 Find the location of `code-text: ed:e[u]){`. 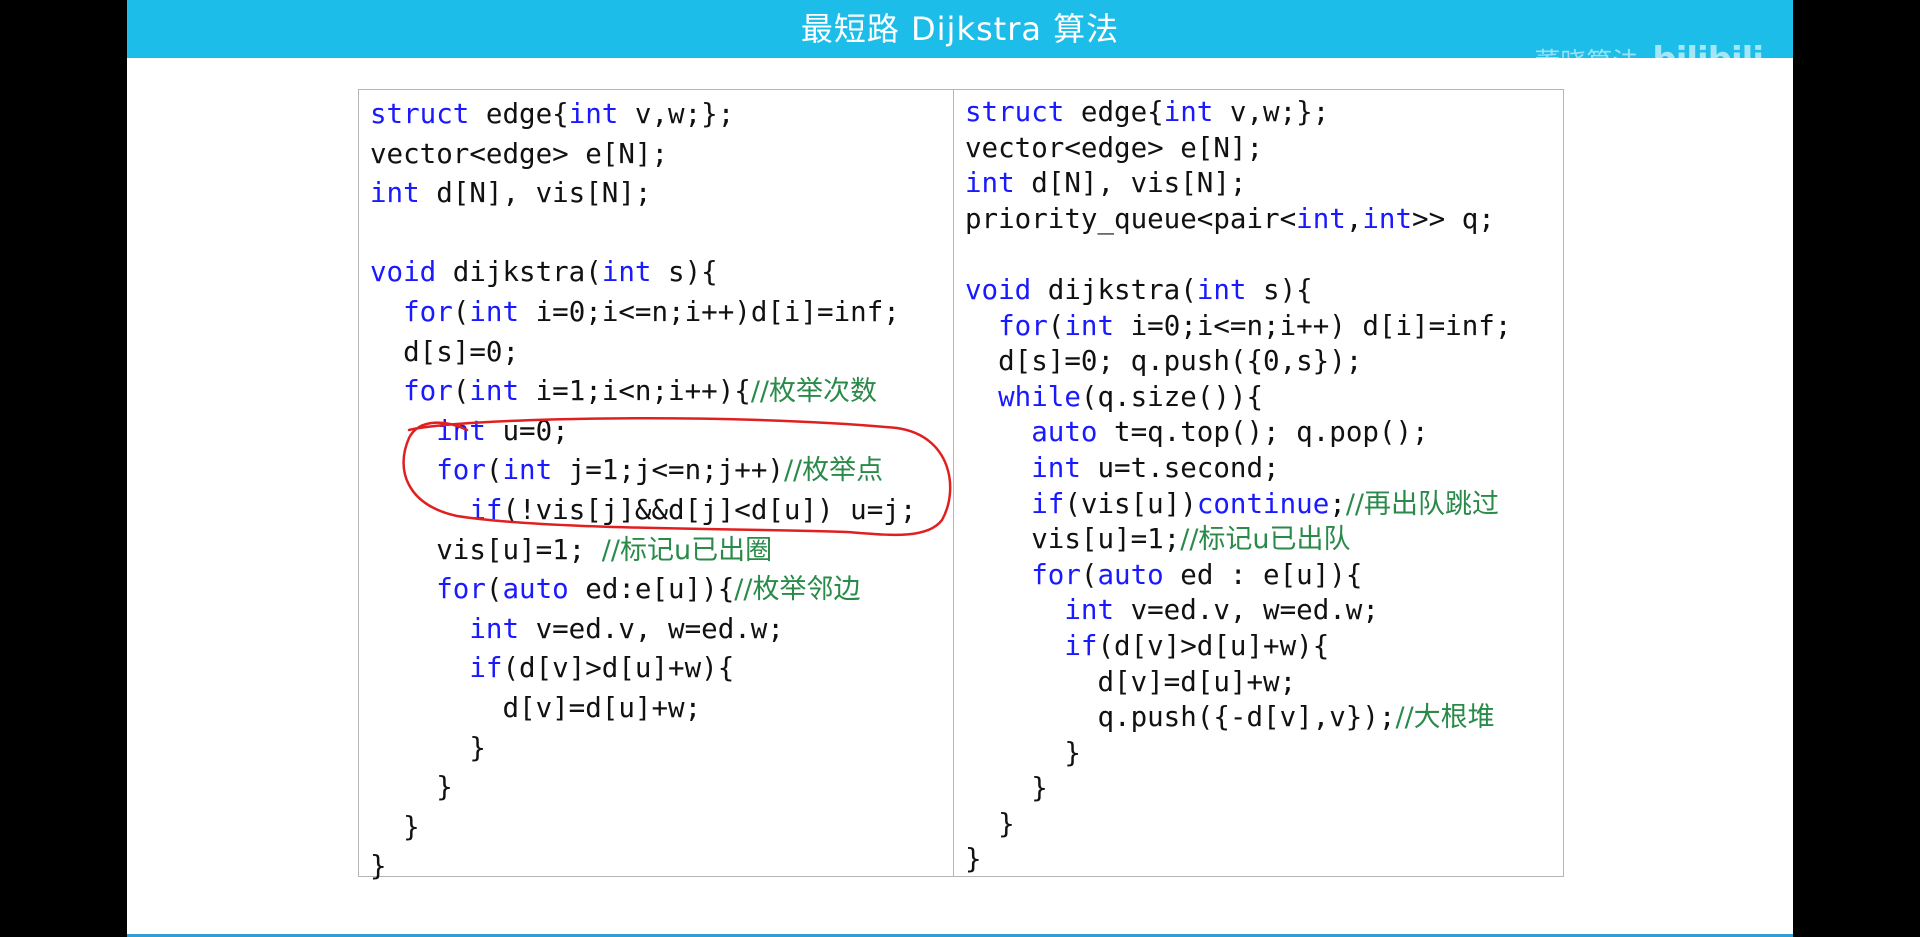

code-text: ed:e[u]){ is located at coordinates (651, 589).